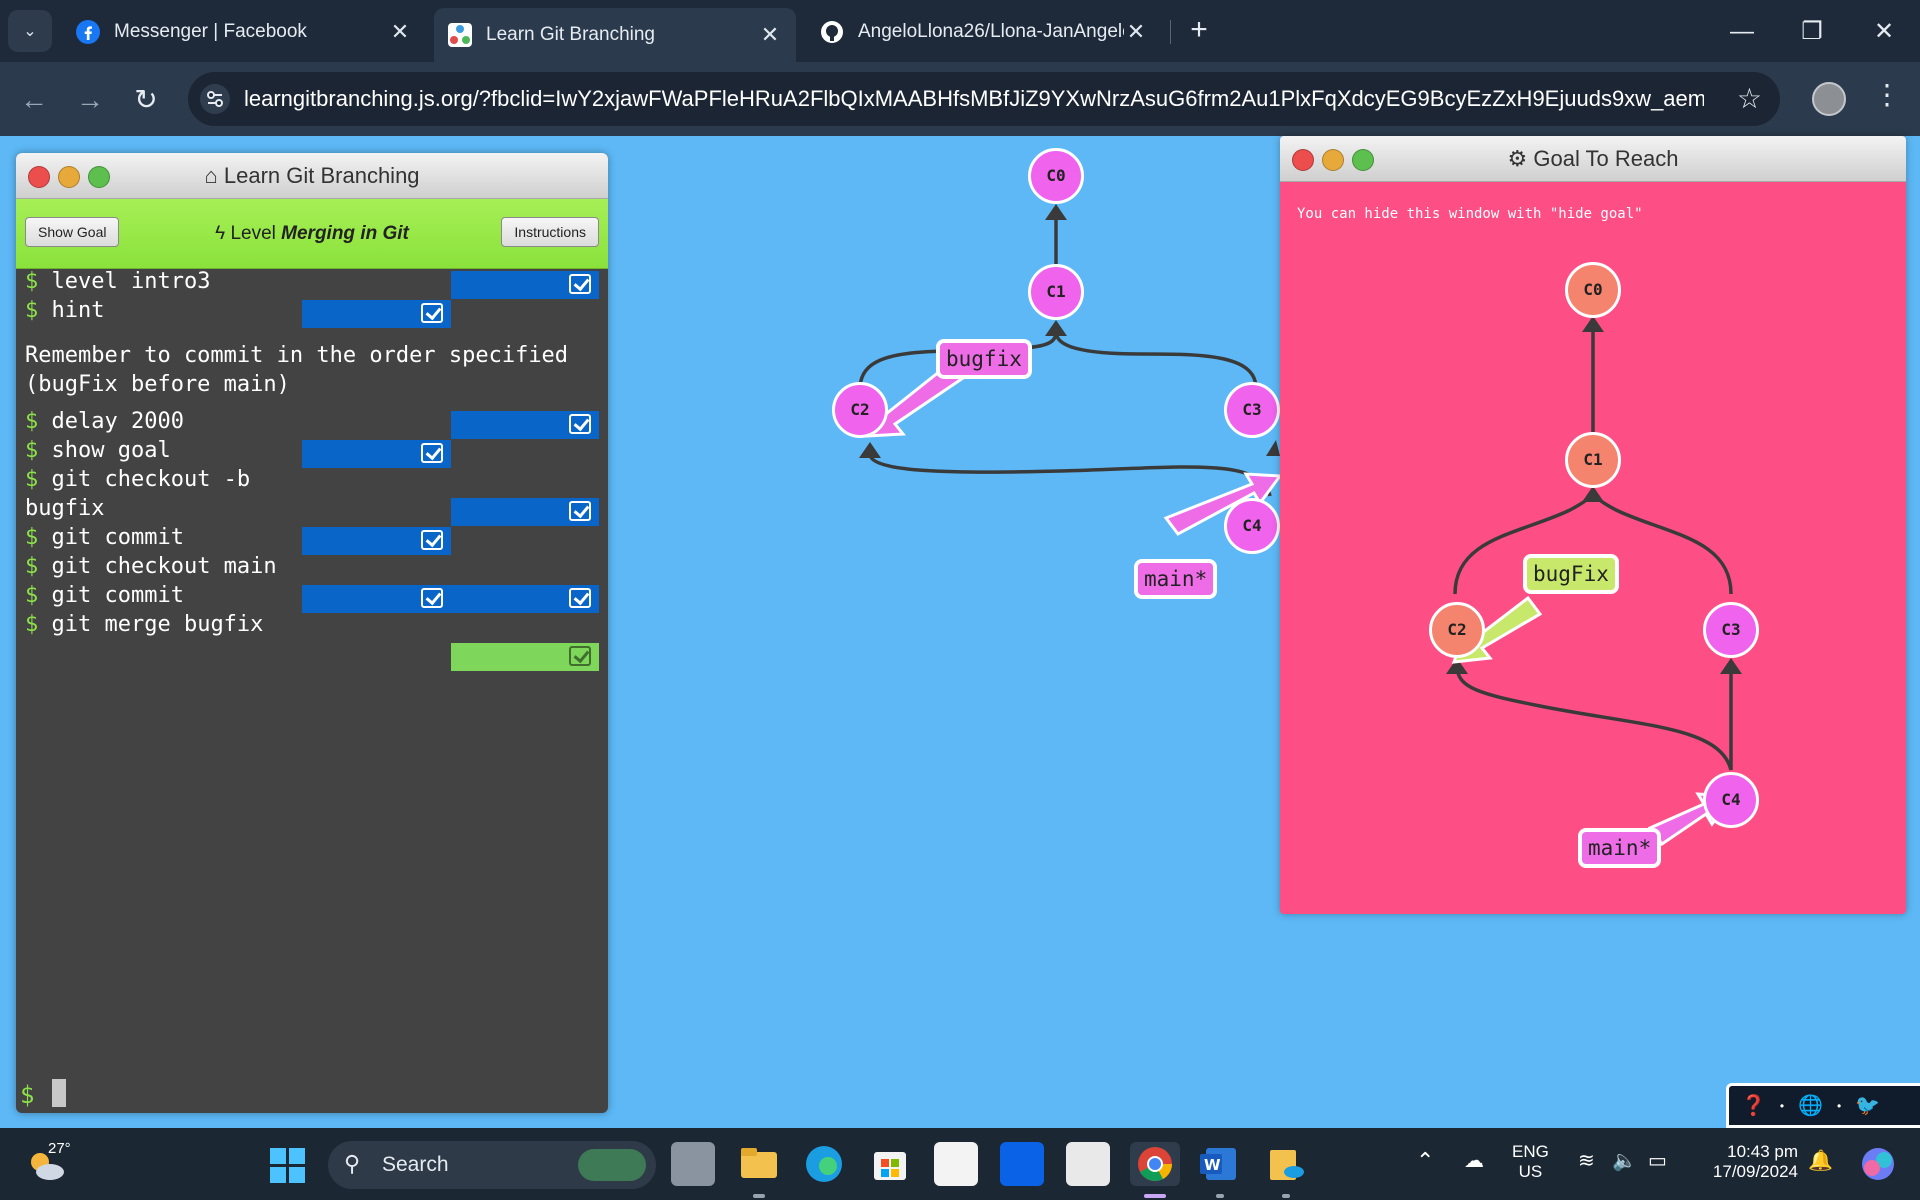 The width and height of the screenshot is (1920, 1200). What do you see at coordinates (34, 100) in the screenshot?
I see `back-icon: ←` at bounding box center [34, 100].